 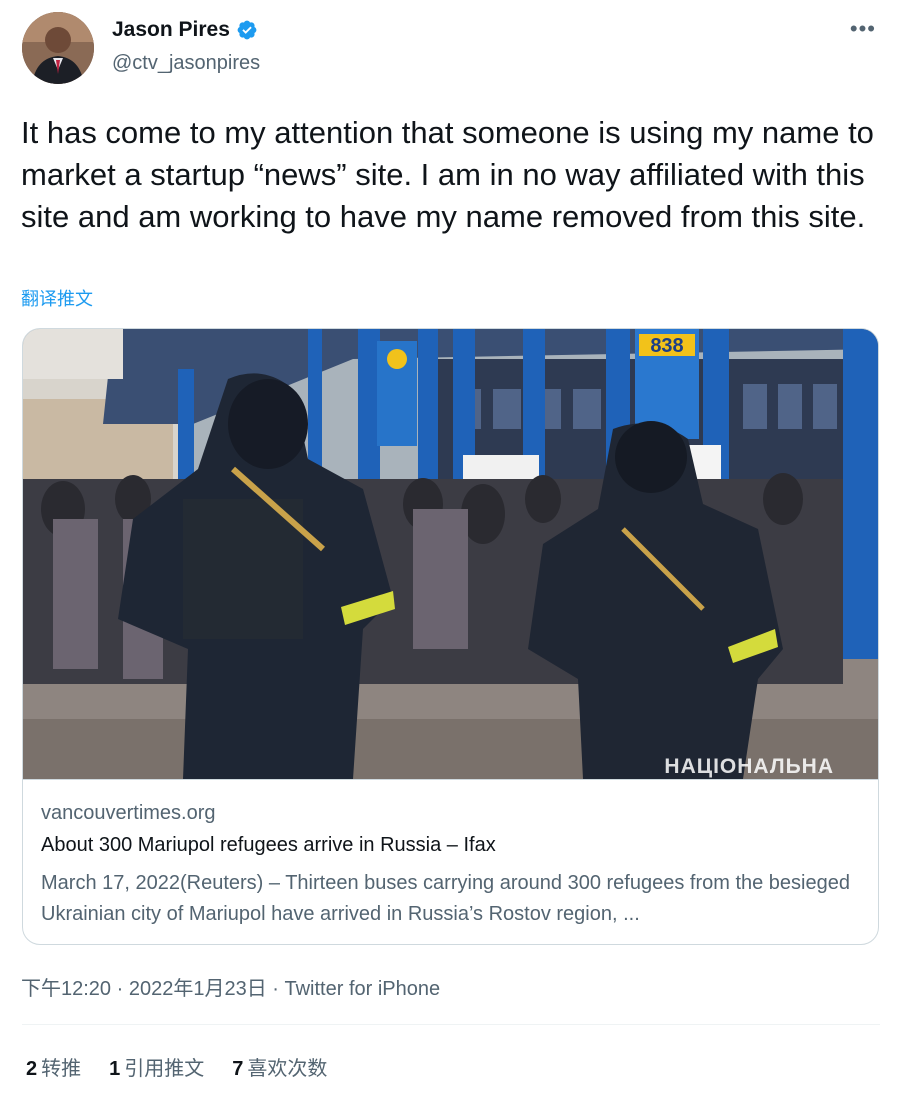 What do you see at coordinates (247, 30) in the screenshot?
I see `verified-badge-icon` at bounding box center [247, 30].